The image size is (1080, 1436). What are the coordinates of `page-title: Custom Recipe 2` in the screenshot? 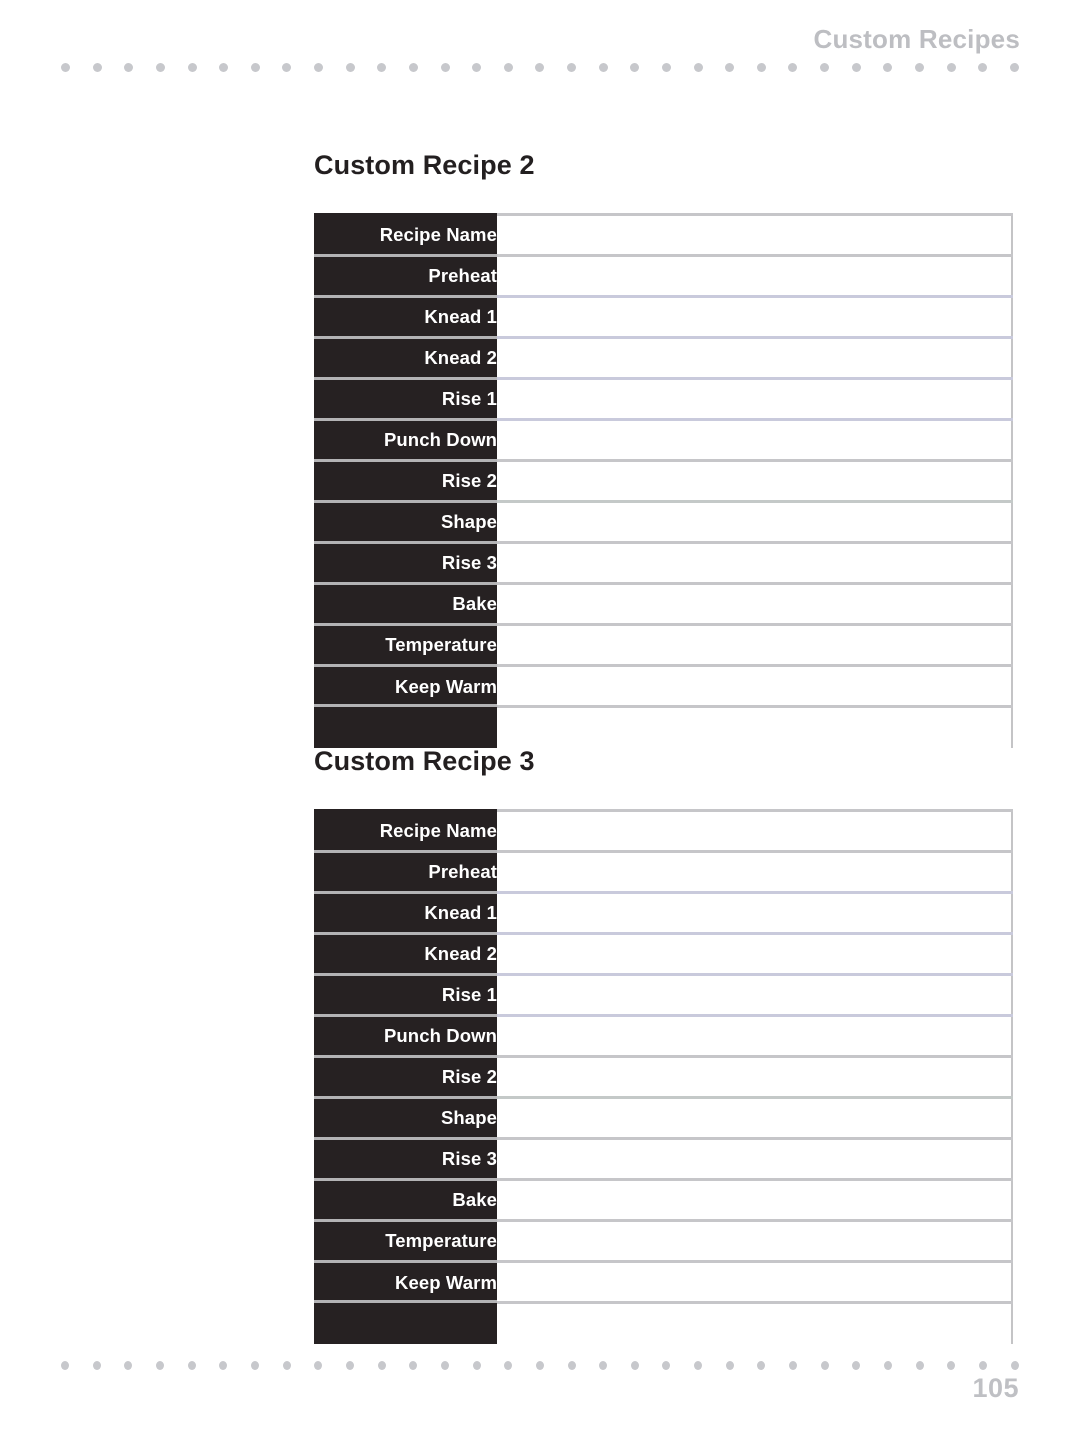 It's located at (424, 165).